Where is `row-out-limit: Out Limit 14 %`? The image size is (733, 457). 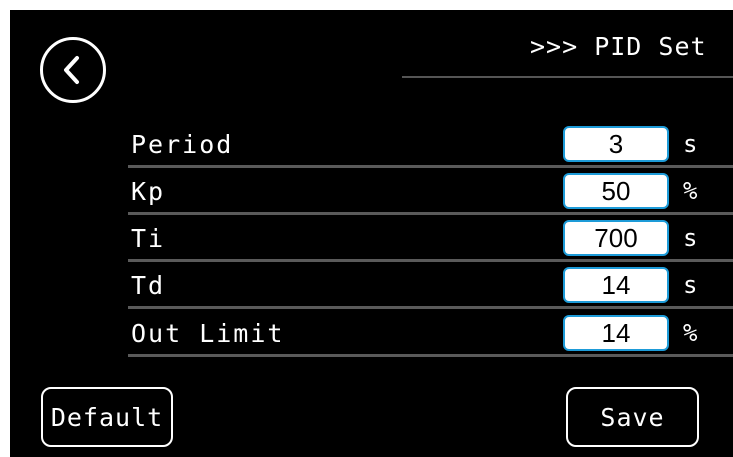
row-out-limit: Out Limit 14 % is located at coordinates (430, 335).